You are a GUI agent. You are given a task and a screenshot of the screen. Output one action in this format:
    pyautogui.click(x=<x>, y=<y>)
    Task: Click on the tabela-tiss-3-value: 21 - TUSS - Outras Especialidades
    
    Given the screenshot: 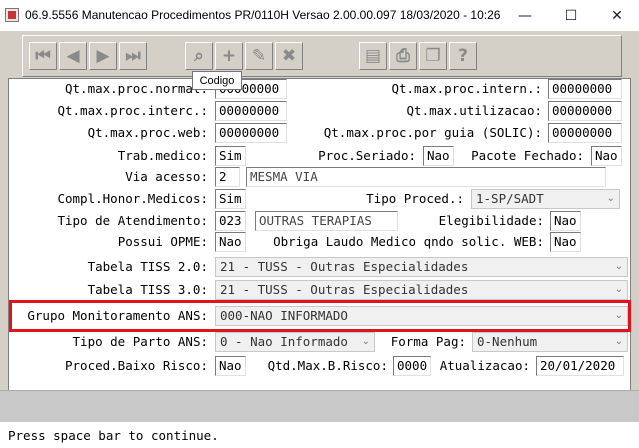 What is the action you would take?
    pyautogui.click(x=344, y=289)
    